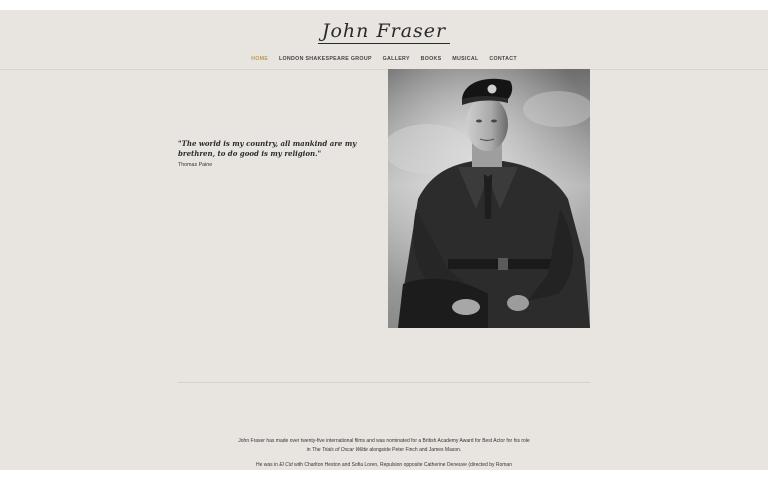 The width and height of the screenshot is (768, 480). I want to click on nav-item-home: HOME, so click(259, 59).